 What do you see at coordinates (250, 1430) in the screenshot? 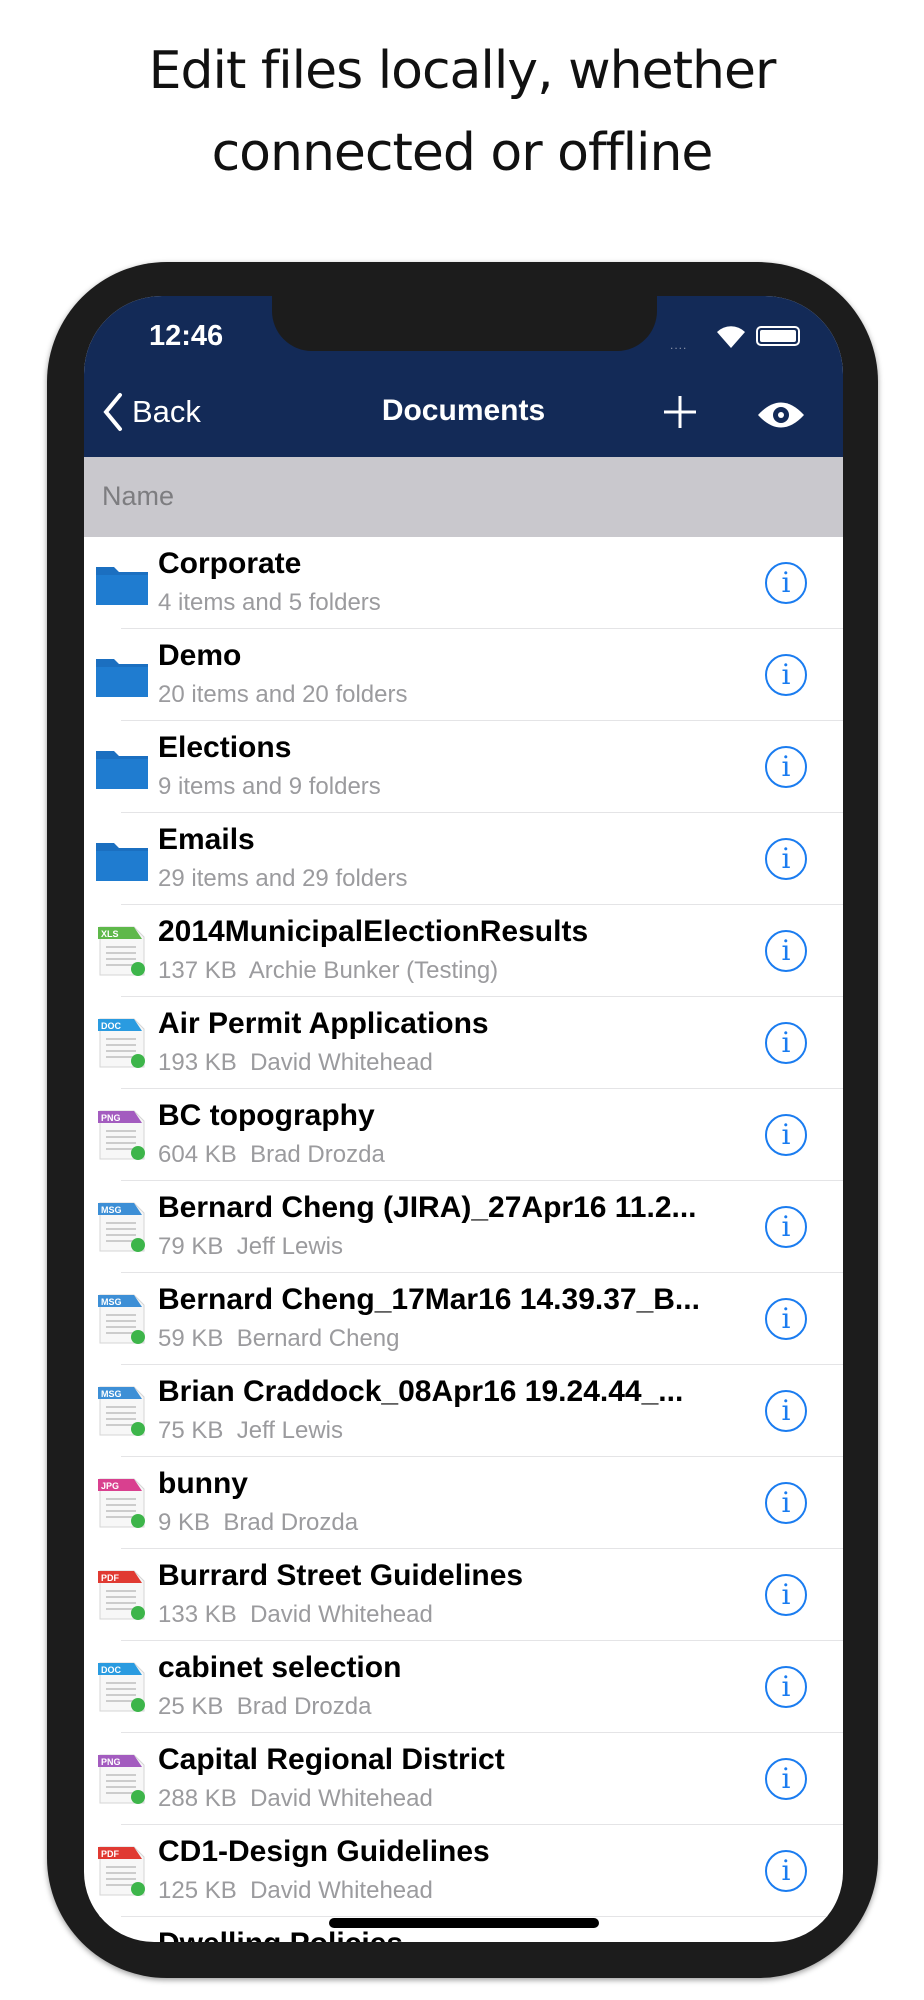
I see `item-details: 75 KB Jeff Lewis` at bounding box center [250, 1430].